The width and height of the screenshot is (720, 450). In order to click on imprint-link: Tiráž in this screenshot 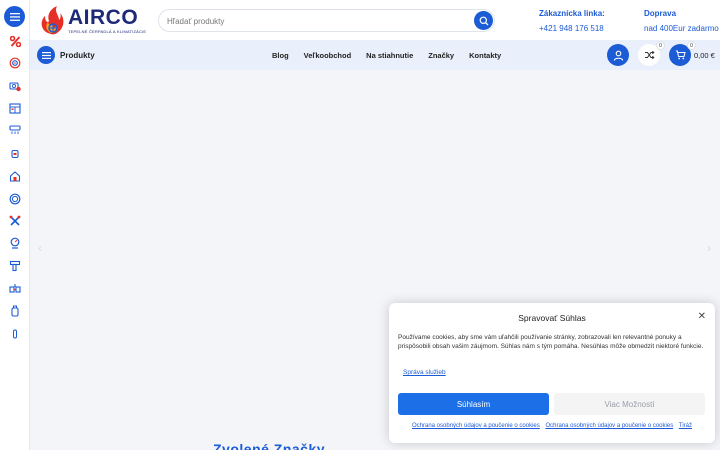, I will do `click(685, 426)`.